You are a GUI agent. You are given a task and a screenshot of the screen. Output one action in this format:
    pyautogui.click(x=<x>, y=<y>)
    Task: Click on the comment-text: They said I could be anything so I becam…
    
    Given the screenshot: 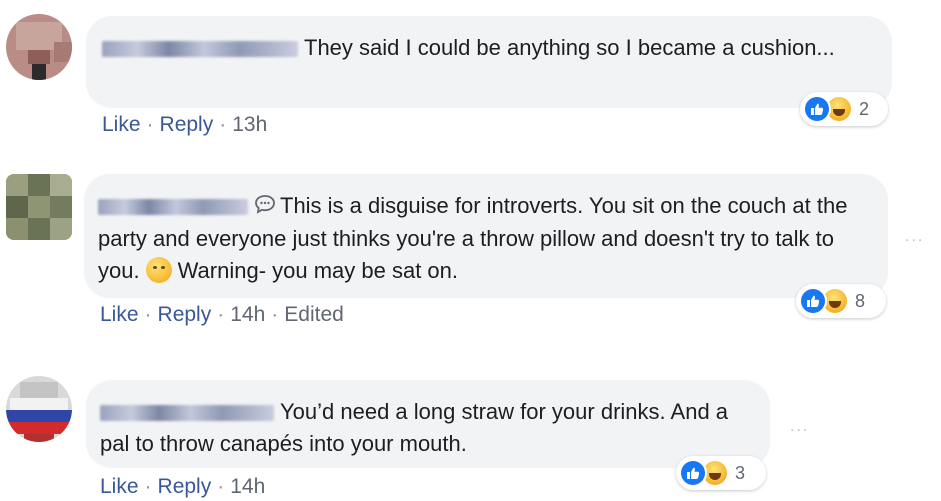 What is the action you would take?
    pyautogui.click(x=569, y=47)
    